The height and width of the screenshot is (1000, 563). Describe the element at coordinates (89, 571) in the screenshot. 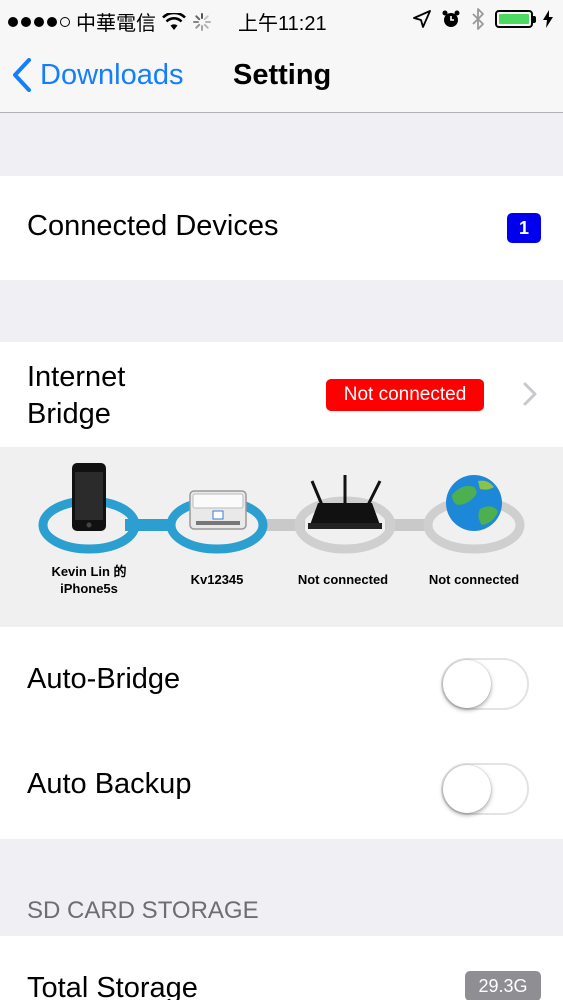

I see `phone-label-line1: Kevin Lin 的` at that location.